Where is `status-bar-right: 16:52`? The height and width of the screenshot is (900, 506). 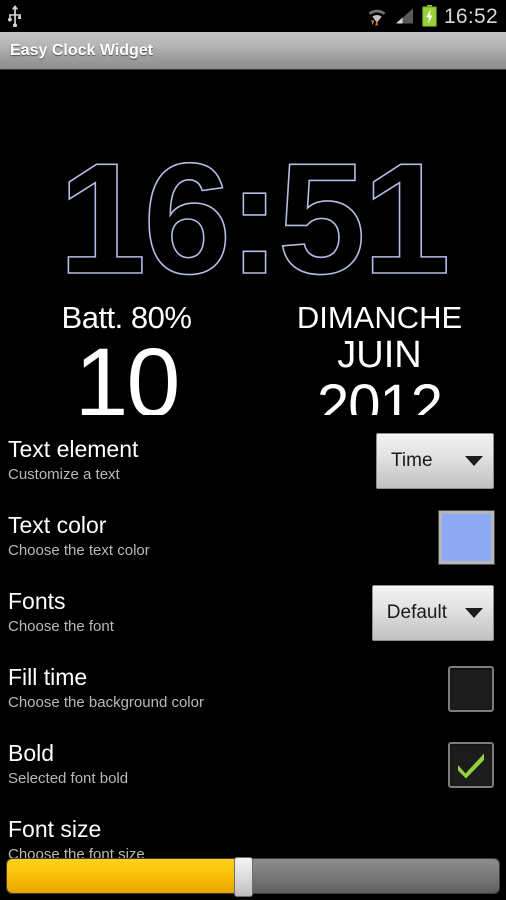 status-bar-right: 16:52 is located at coordinates (432, 16).